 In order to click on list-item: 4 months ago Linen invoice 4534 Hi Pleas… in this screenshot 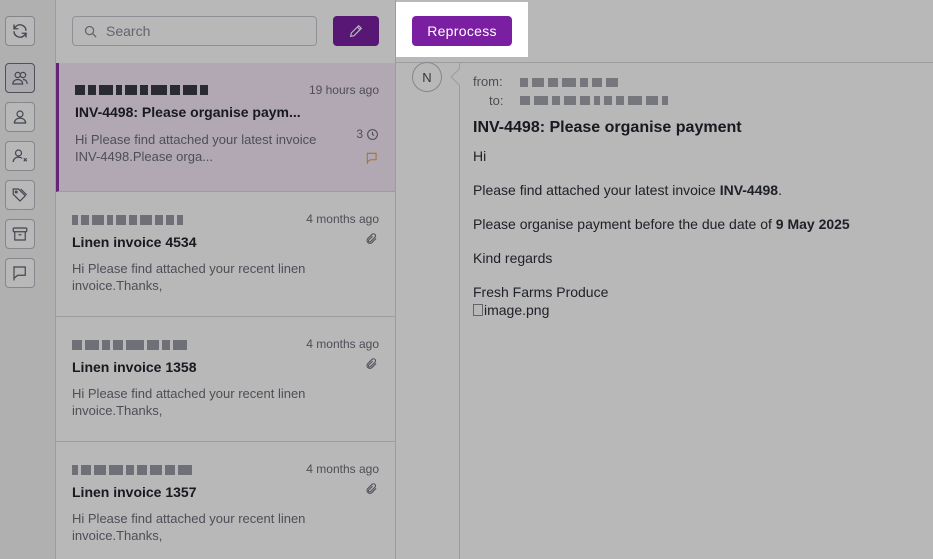, I will do `click(225, 254)`.